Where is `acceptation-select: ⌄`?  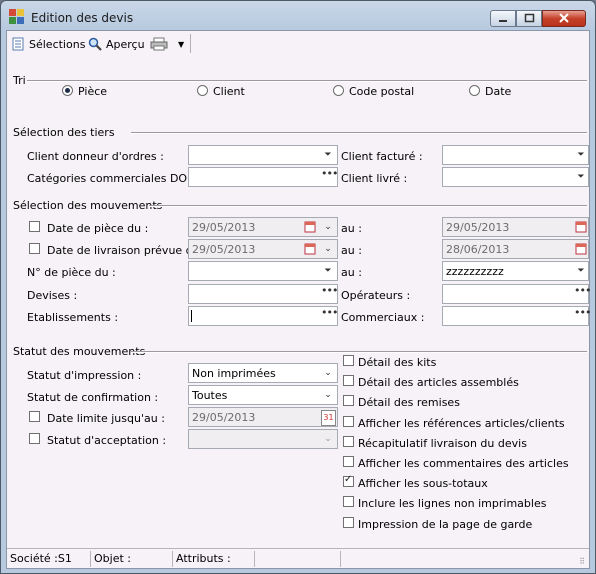
acceptation-select: ⌄ is located at coordinates (263, 439).